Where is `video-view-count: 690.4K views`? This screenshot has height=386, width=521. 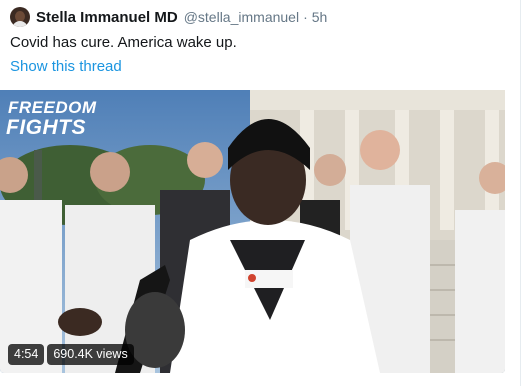
video-view-count: 690.4K views is located at coordinates (90, 354).